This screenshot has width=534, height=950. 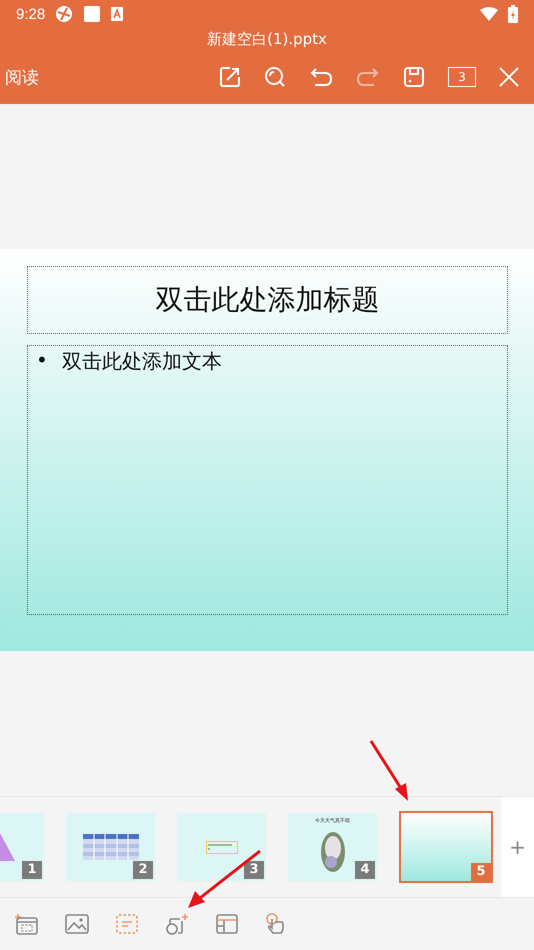 I want to click on slide-thumbnail: 2, so click(x=110, y=847).